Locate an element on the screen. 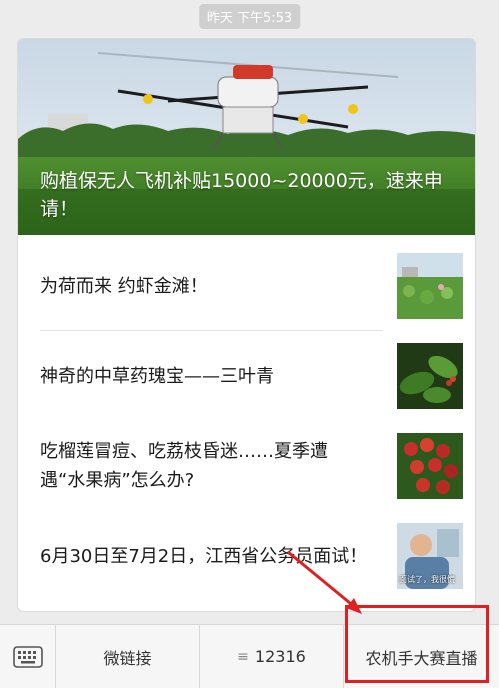 This screenshot has height=688, width=499. article-thumbnail: 面试了，我很慌 is located at coordinates (430, 556).